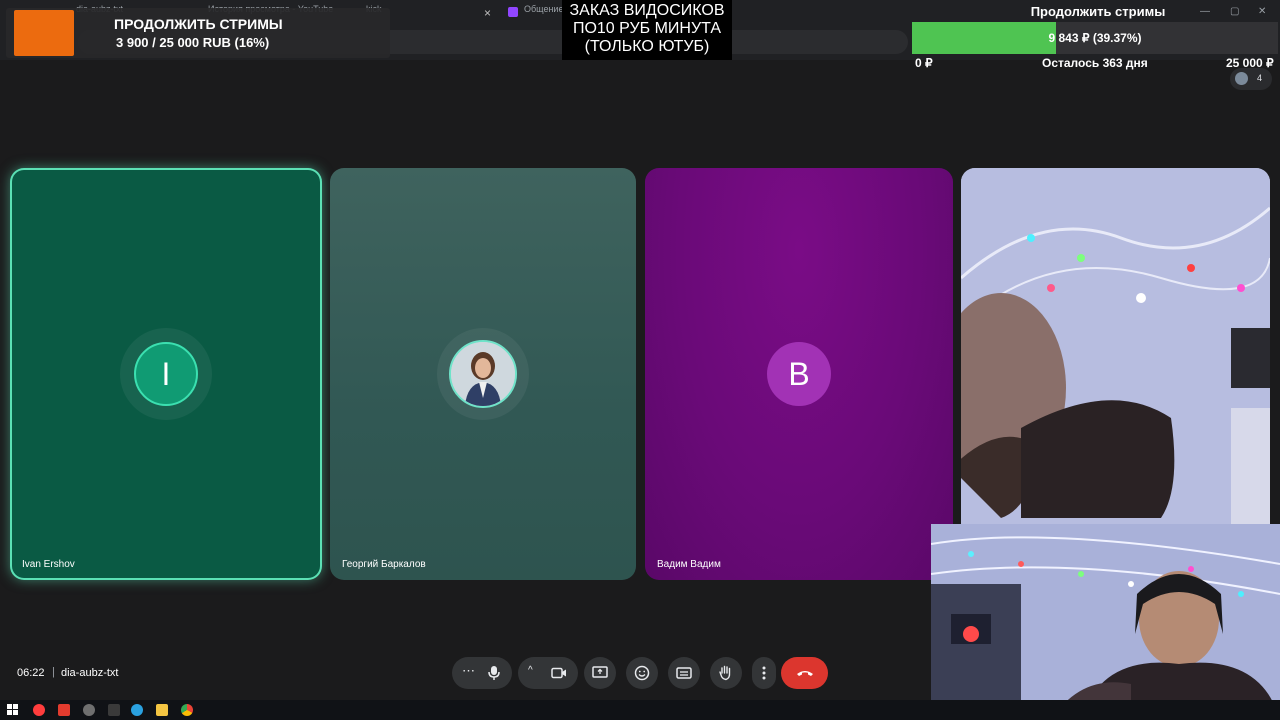 Image resolution: width=1280 pixels, height=720 pixels. I want to click on captions-button, so click(684, 673).